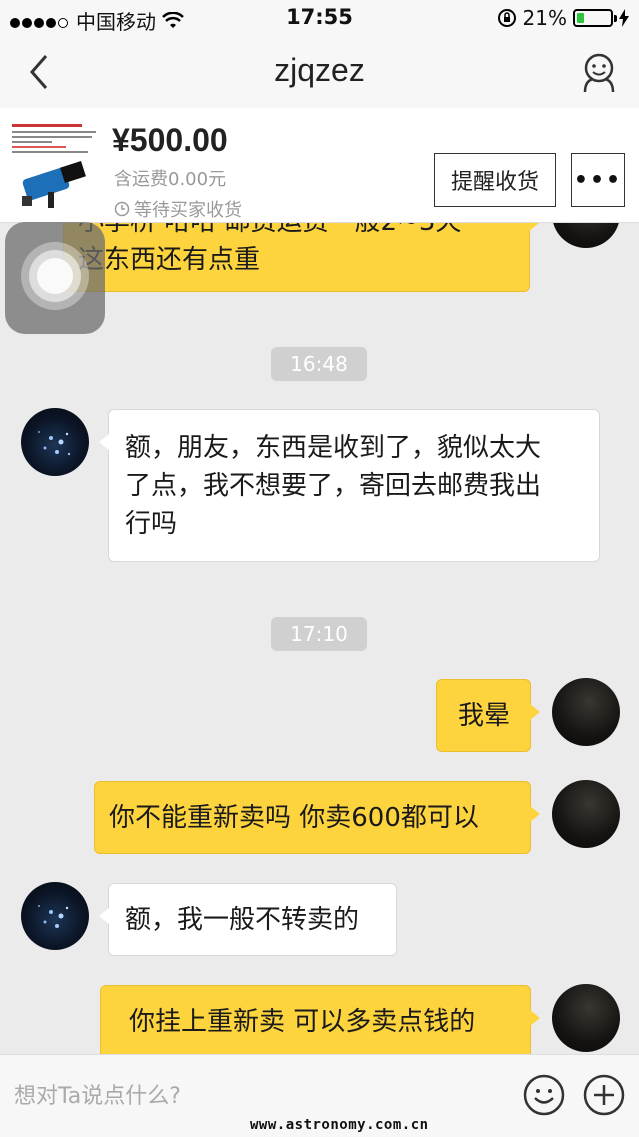 This screenshot has height=1137, width=639. Describe the element at coordinates (319, 18) in the screenshot. I see `status-bar: 中国移动 17:55 21%` at that location.